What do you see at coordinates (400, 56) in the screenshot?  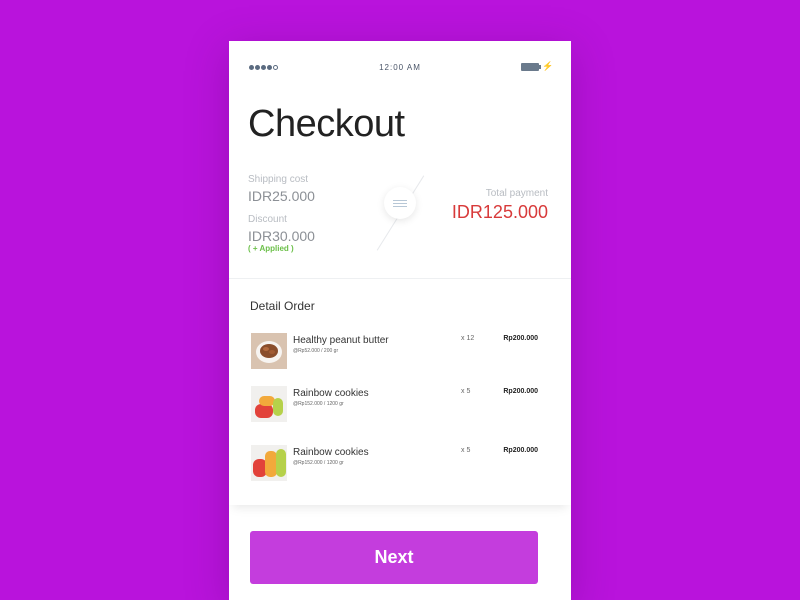 I see `status-bar: 12:00 AM ⚡` at bounding box center [400, 56].